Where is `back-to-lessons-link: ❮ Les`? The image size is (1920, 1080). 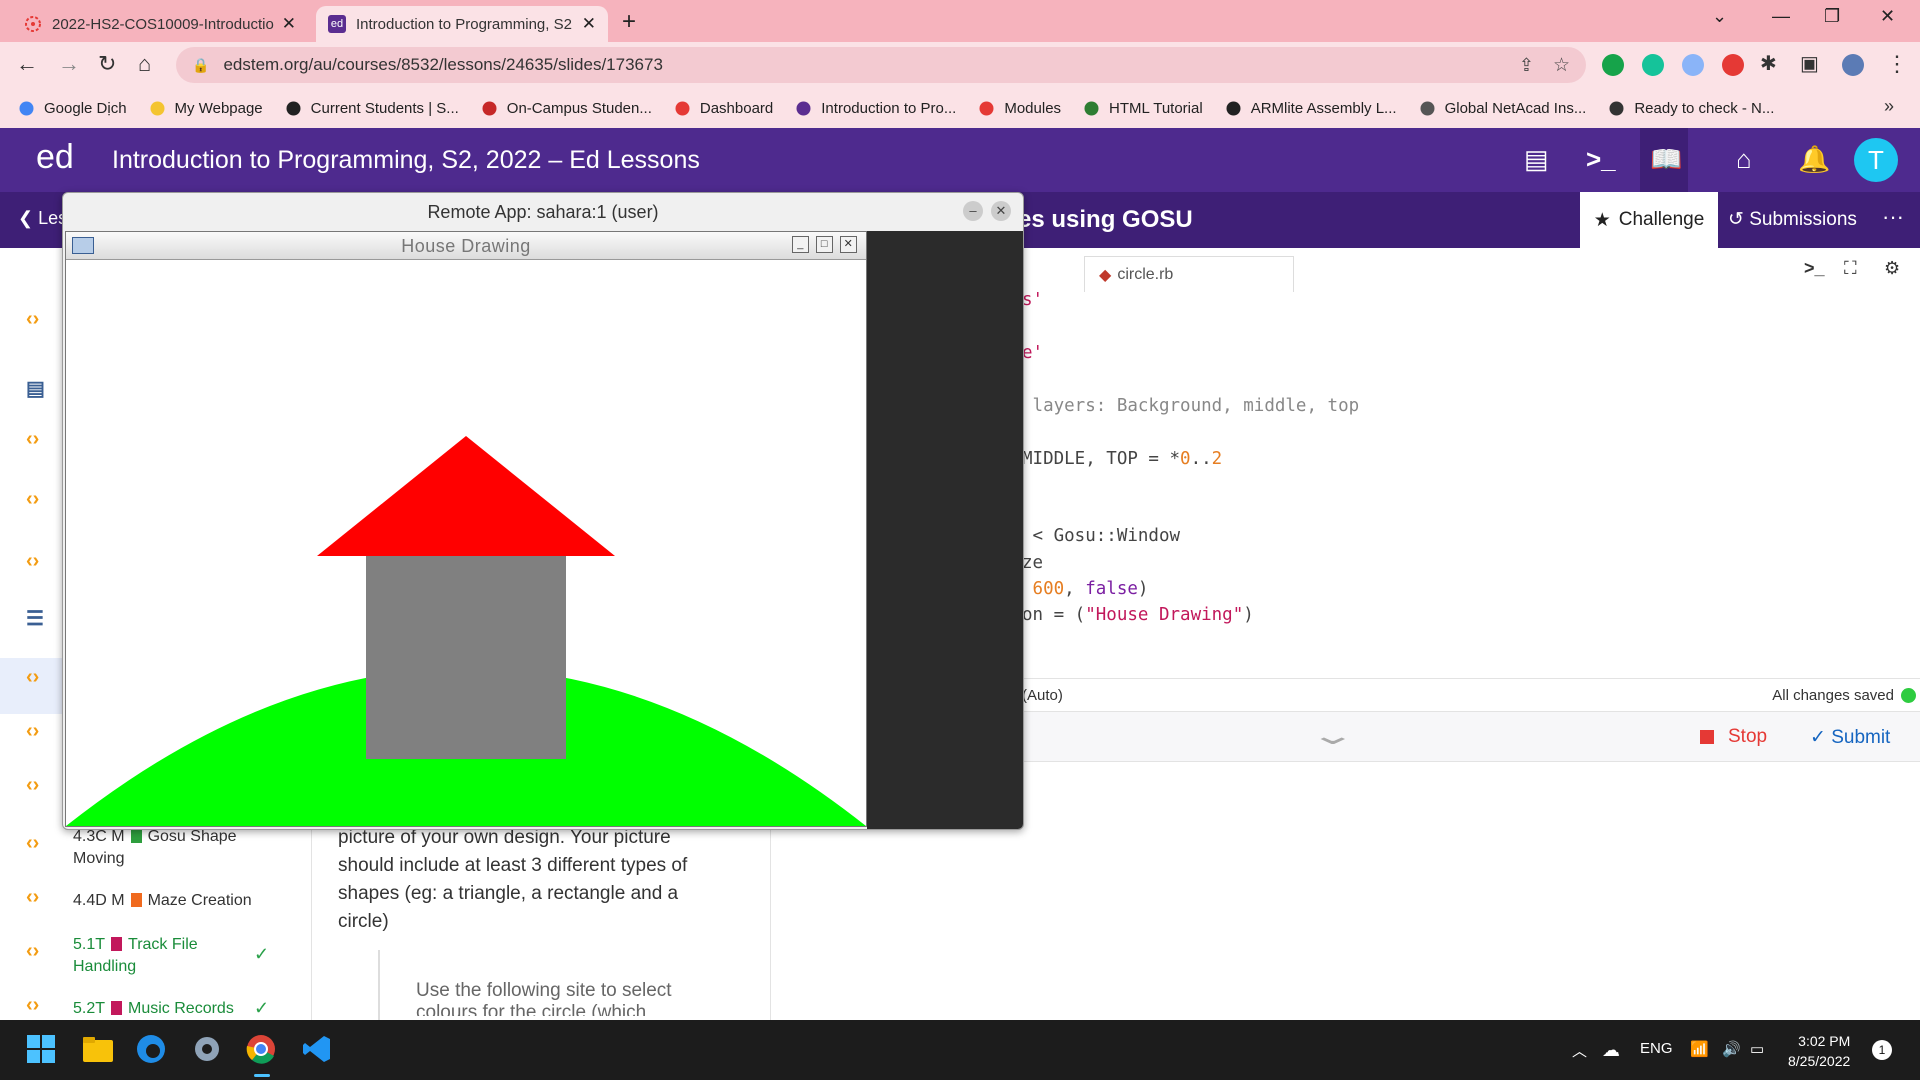 back-to-lessons-link: ❮ Les is located at coordinates (42, 218).